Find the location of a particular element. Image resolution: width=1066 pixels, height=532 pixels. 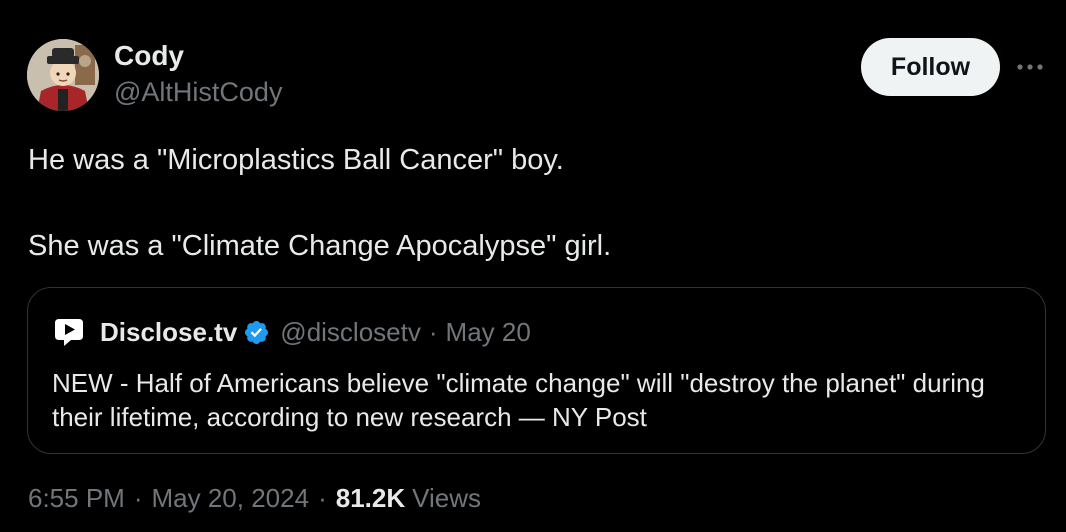

more-horizontal-icon is located at coordinates (1030, 67).